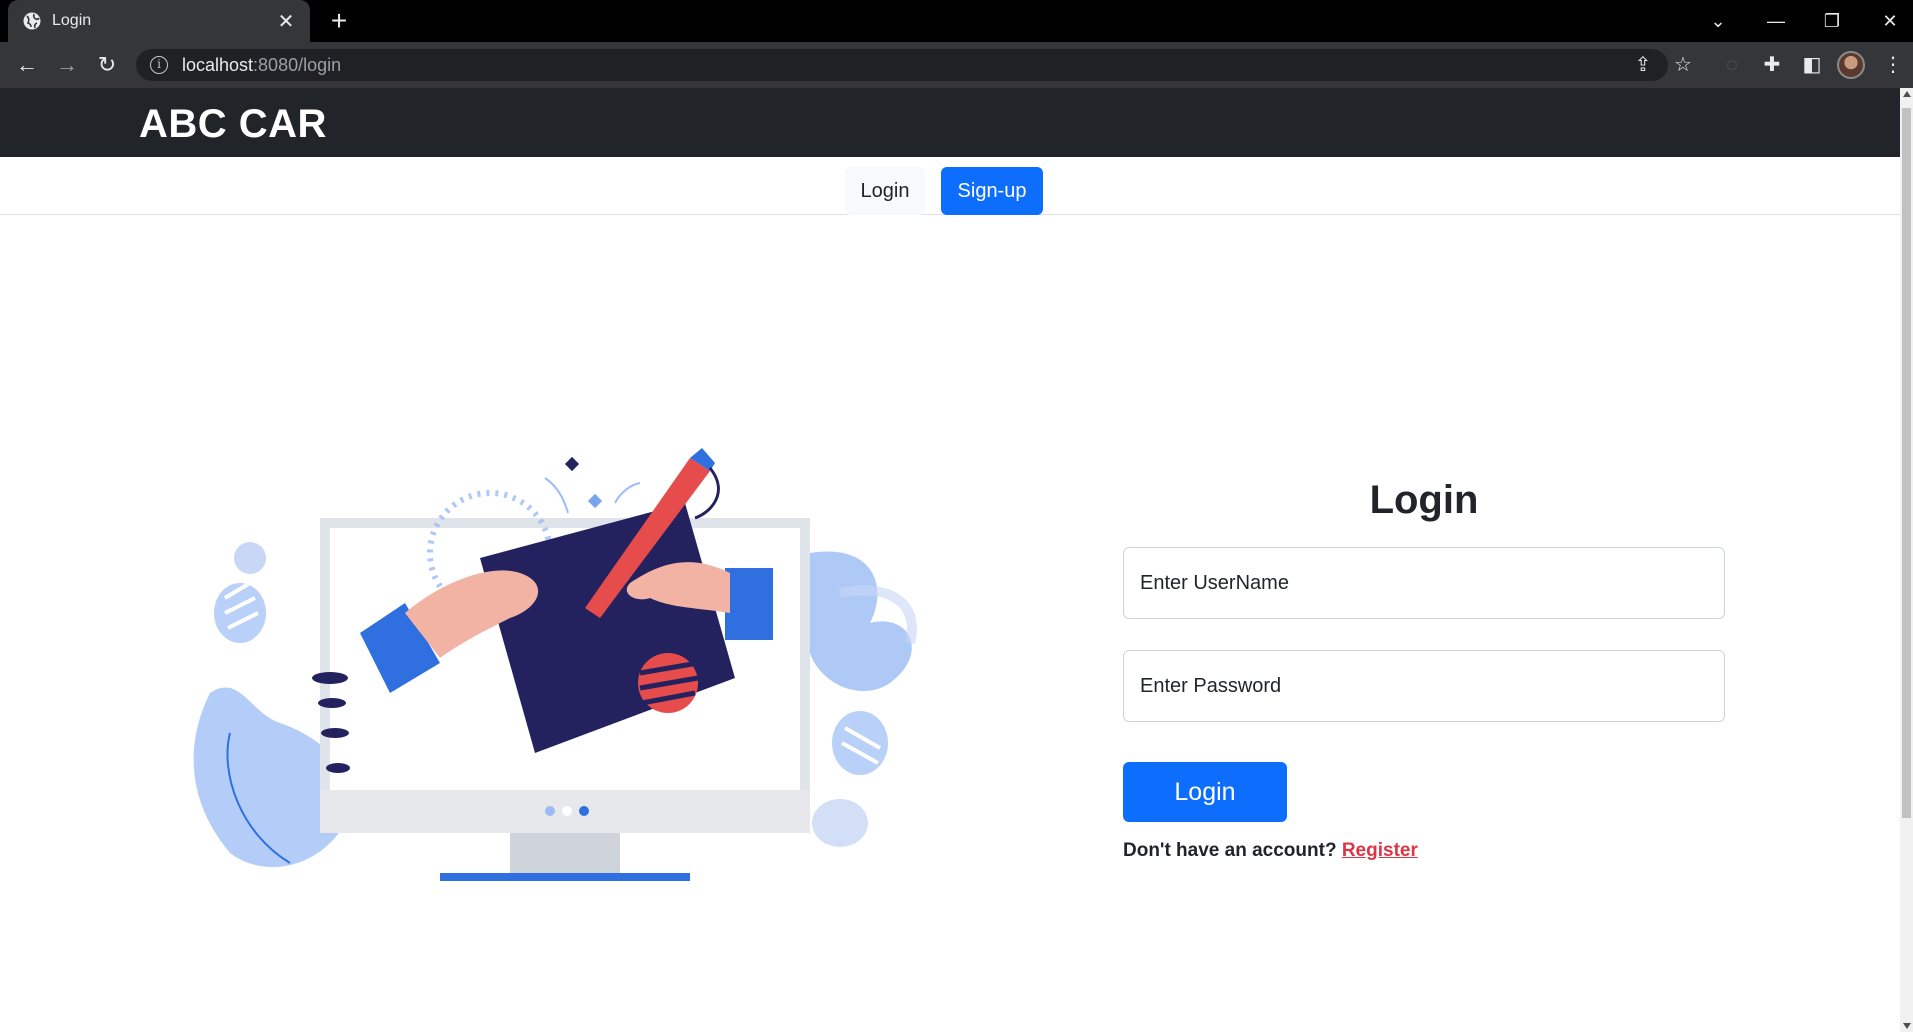 This screenshot has height=1032, width=1913. I want to click on forward-icon: →, so click(67, 65).